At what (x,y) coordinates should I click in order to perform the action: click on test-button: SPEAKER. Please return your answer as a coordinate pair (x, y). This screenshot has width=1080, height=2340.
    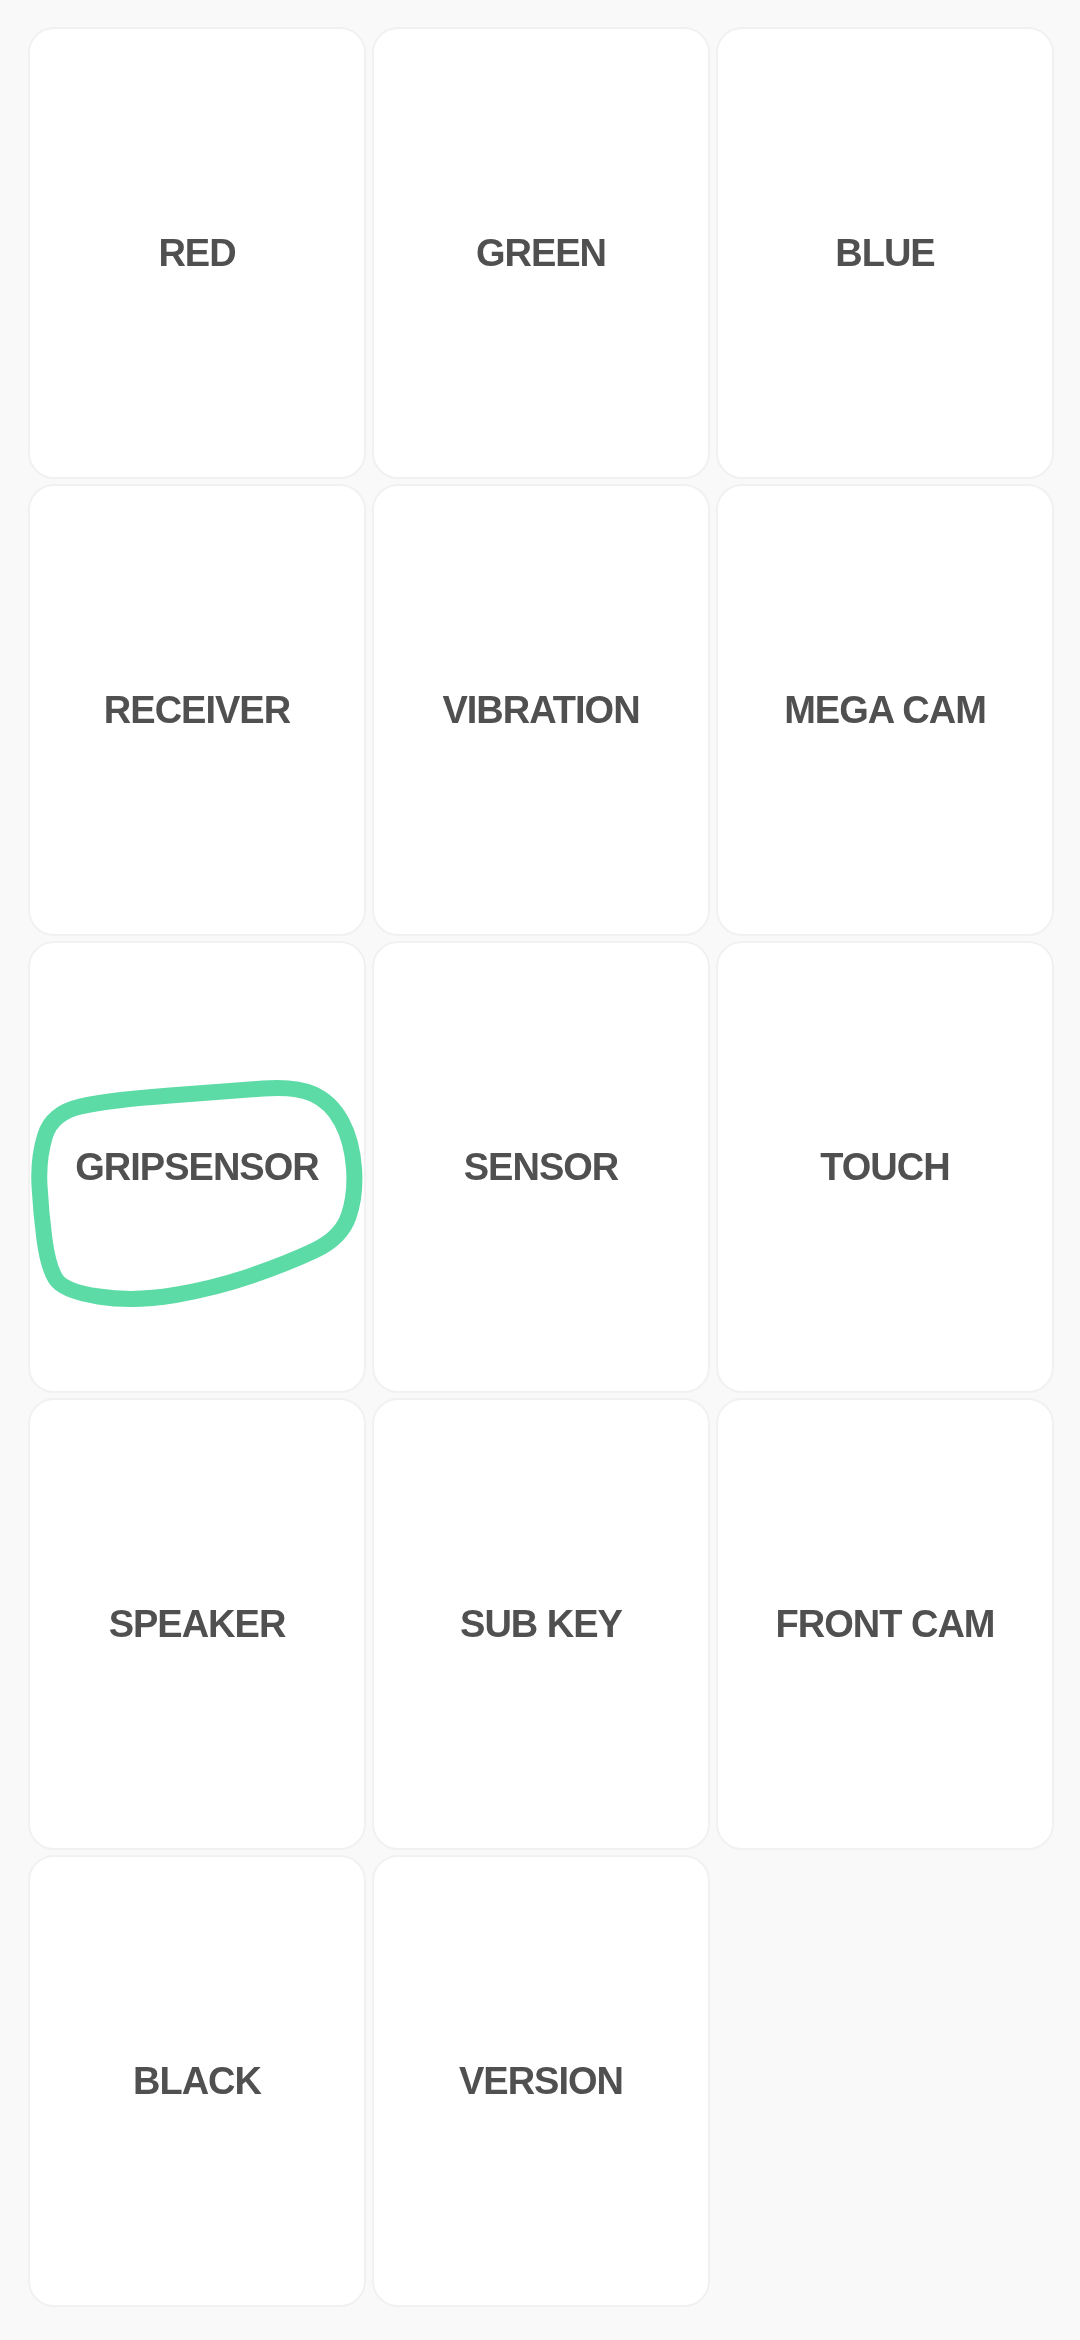
    Looking at the image, I should click on (197, 1624).